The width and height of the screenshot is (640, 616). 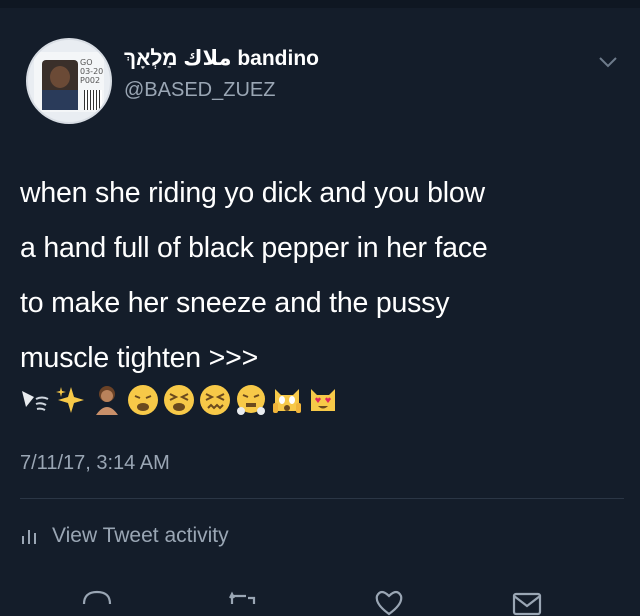 I want to click on heart-eyes-cat-icon, so click(x=323, y=400).